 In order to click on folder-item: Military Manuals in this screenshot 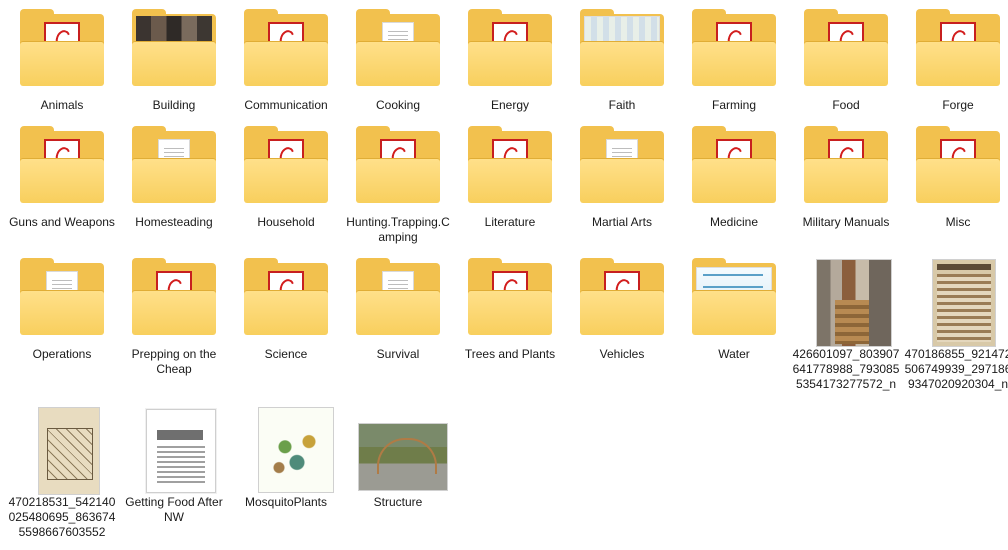, I will do `click(846, 183)`.